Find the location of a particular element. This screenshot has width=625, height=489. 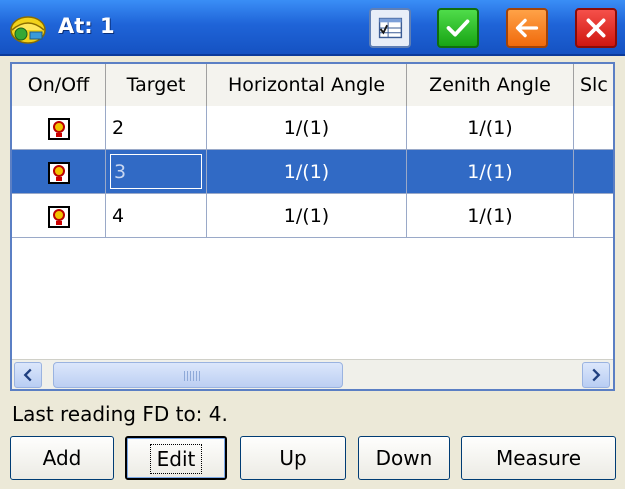

measure-button: Measure is located at coordinates (538, 458).